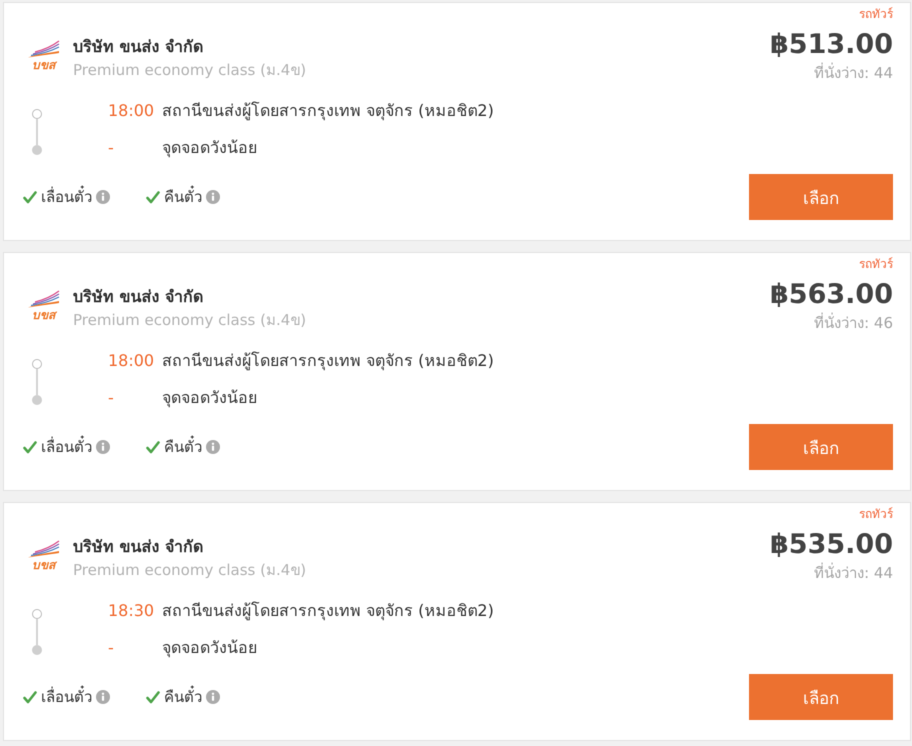  Describe the element at coordinates (831, 545) in the screenshot. I see `price-text: ฿535.00` at that location.